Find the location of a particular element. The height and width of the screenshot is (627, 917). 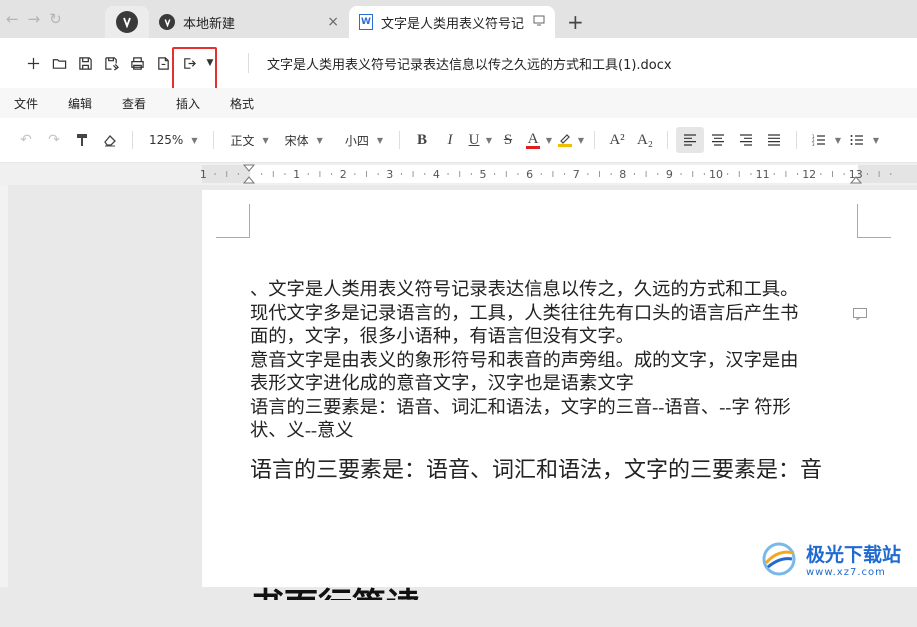

save-as-icon is located at coordinates (111, 63).